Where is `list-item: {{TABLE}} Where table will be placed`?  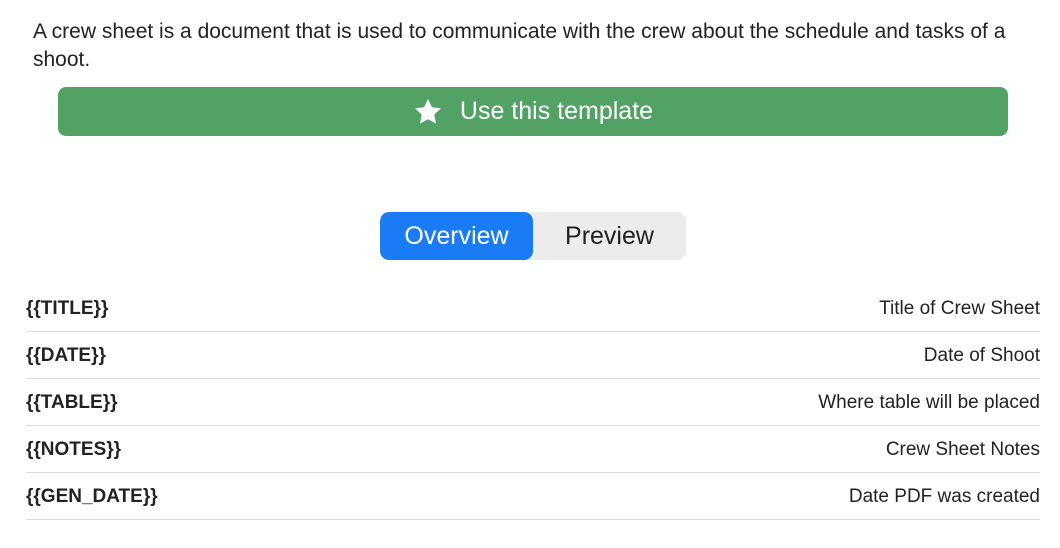
list-item: {{TABLE}} Where table will be placed is located at coordinates (533, 402).